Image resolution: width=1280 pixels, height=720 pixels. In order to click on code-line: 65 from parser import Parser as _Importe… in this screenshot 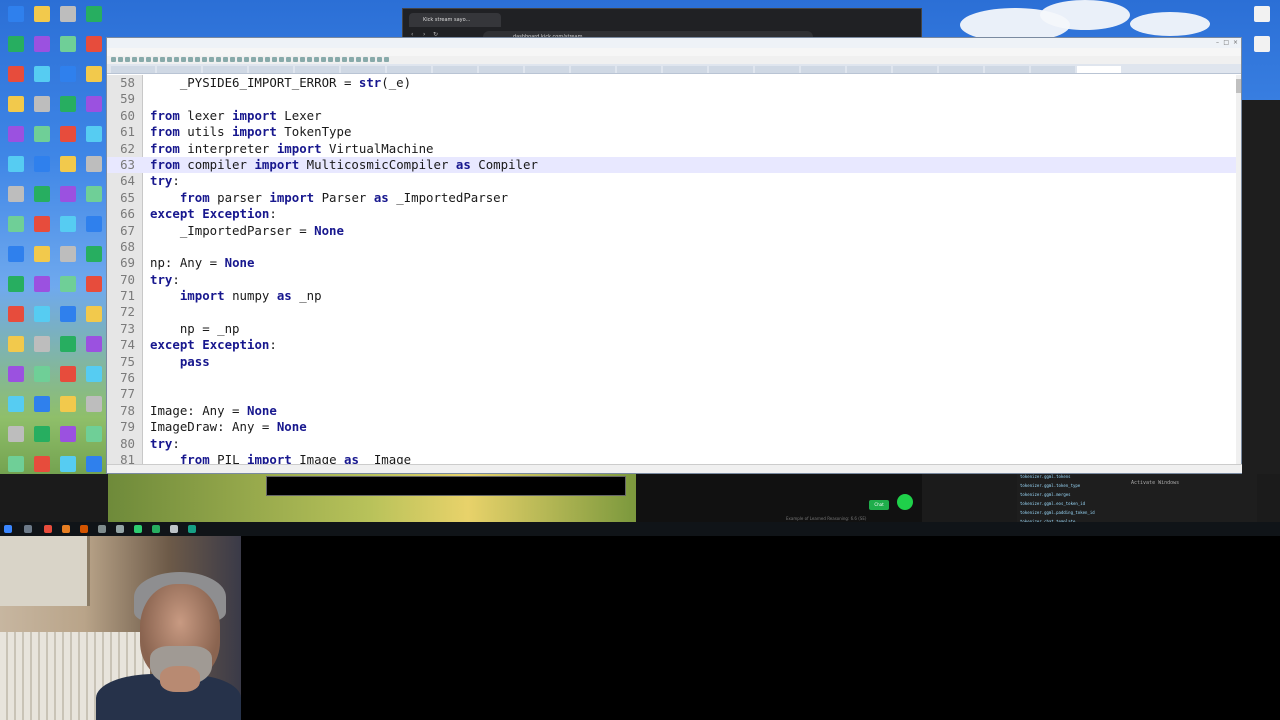, I will do `click(672, 198)`.